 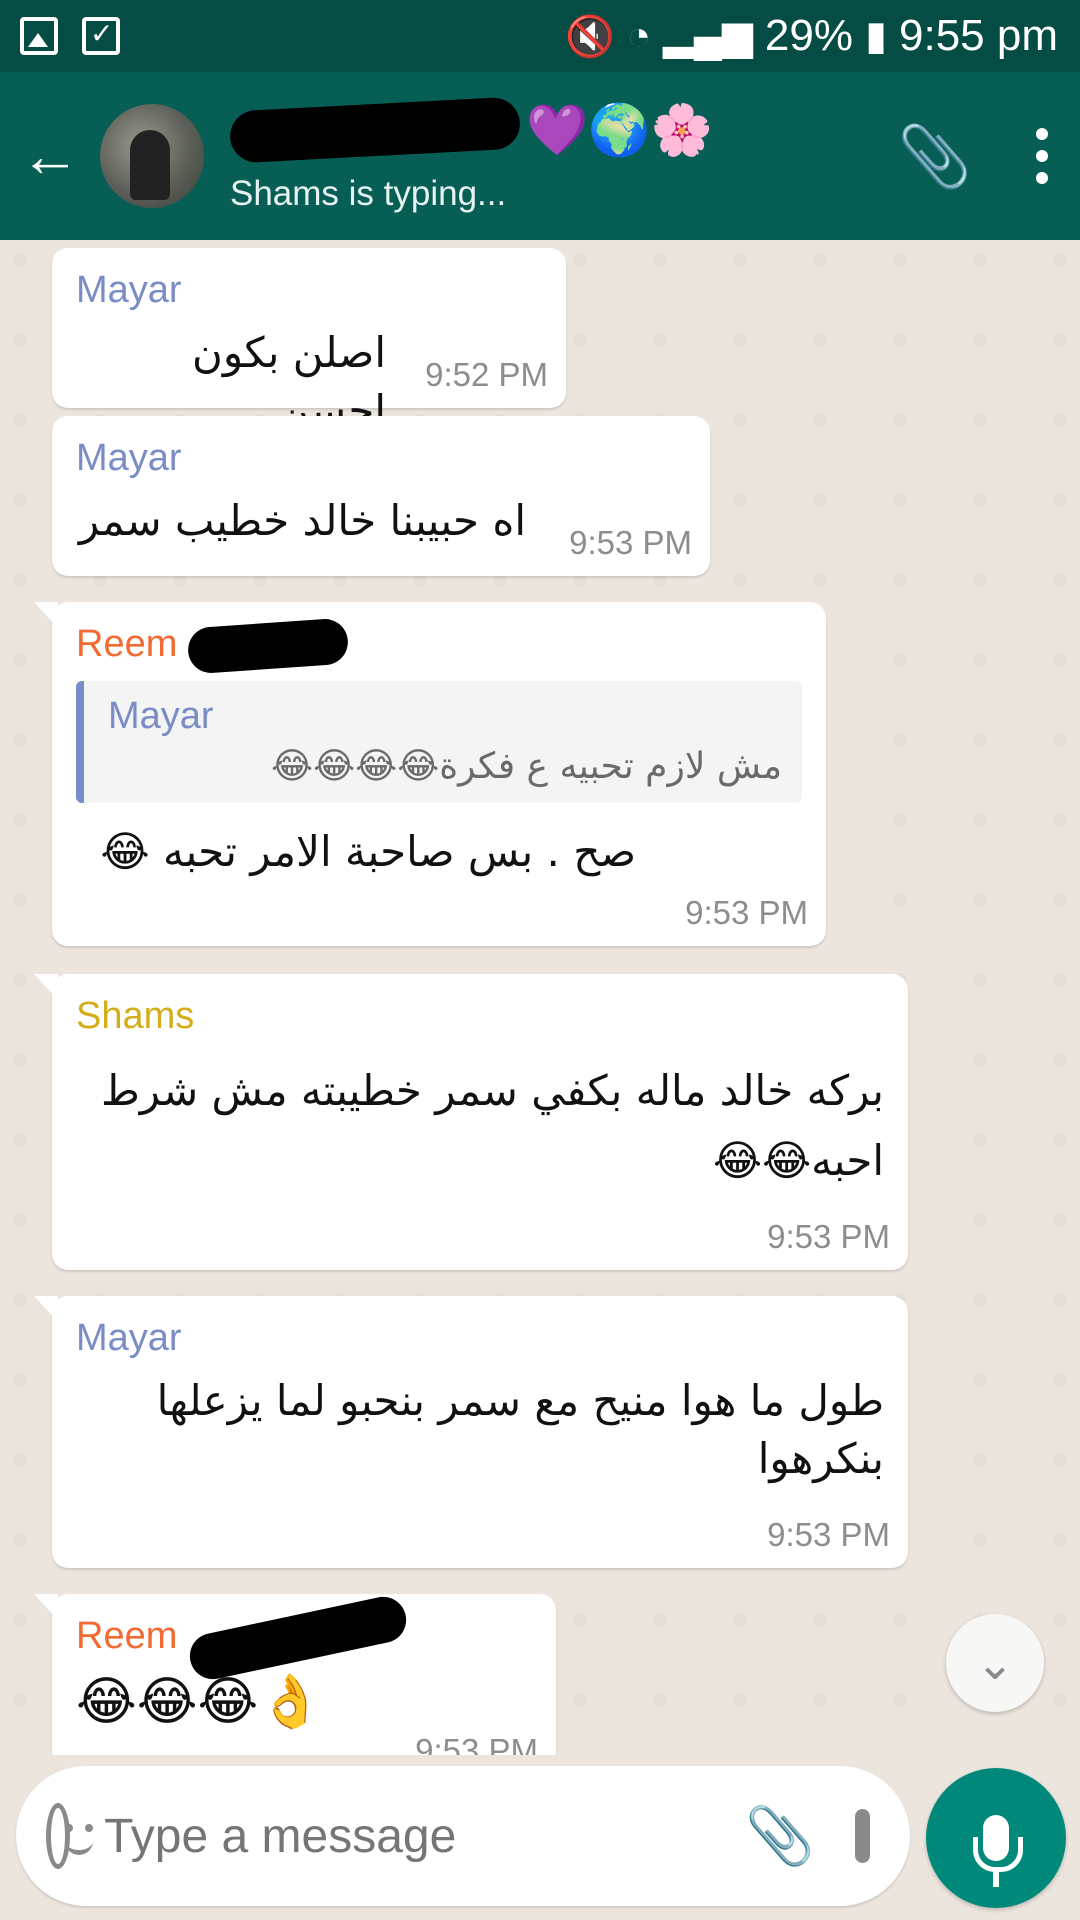 I want to click on avatar, so click(x=152, y=156).